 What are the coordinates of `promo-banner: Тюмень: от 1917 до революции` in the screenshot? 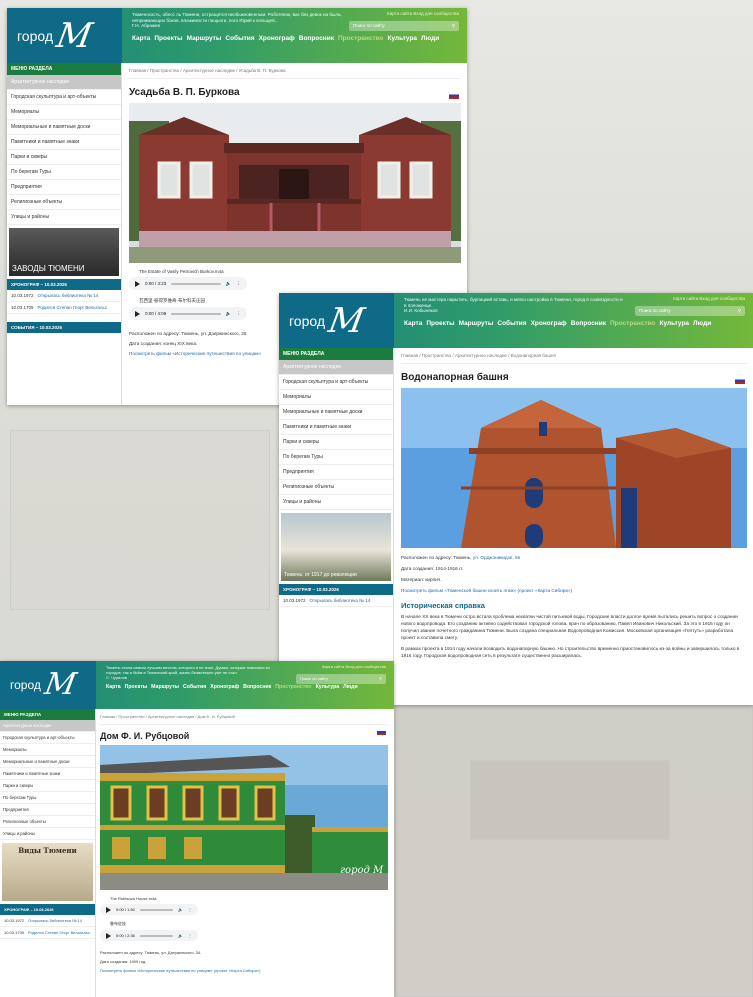 It's located at (336, 547).